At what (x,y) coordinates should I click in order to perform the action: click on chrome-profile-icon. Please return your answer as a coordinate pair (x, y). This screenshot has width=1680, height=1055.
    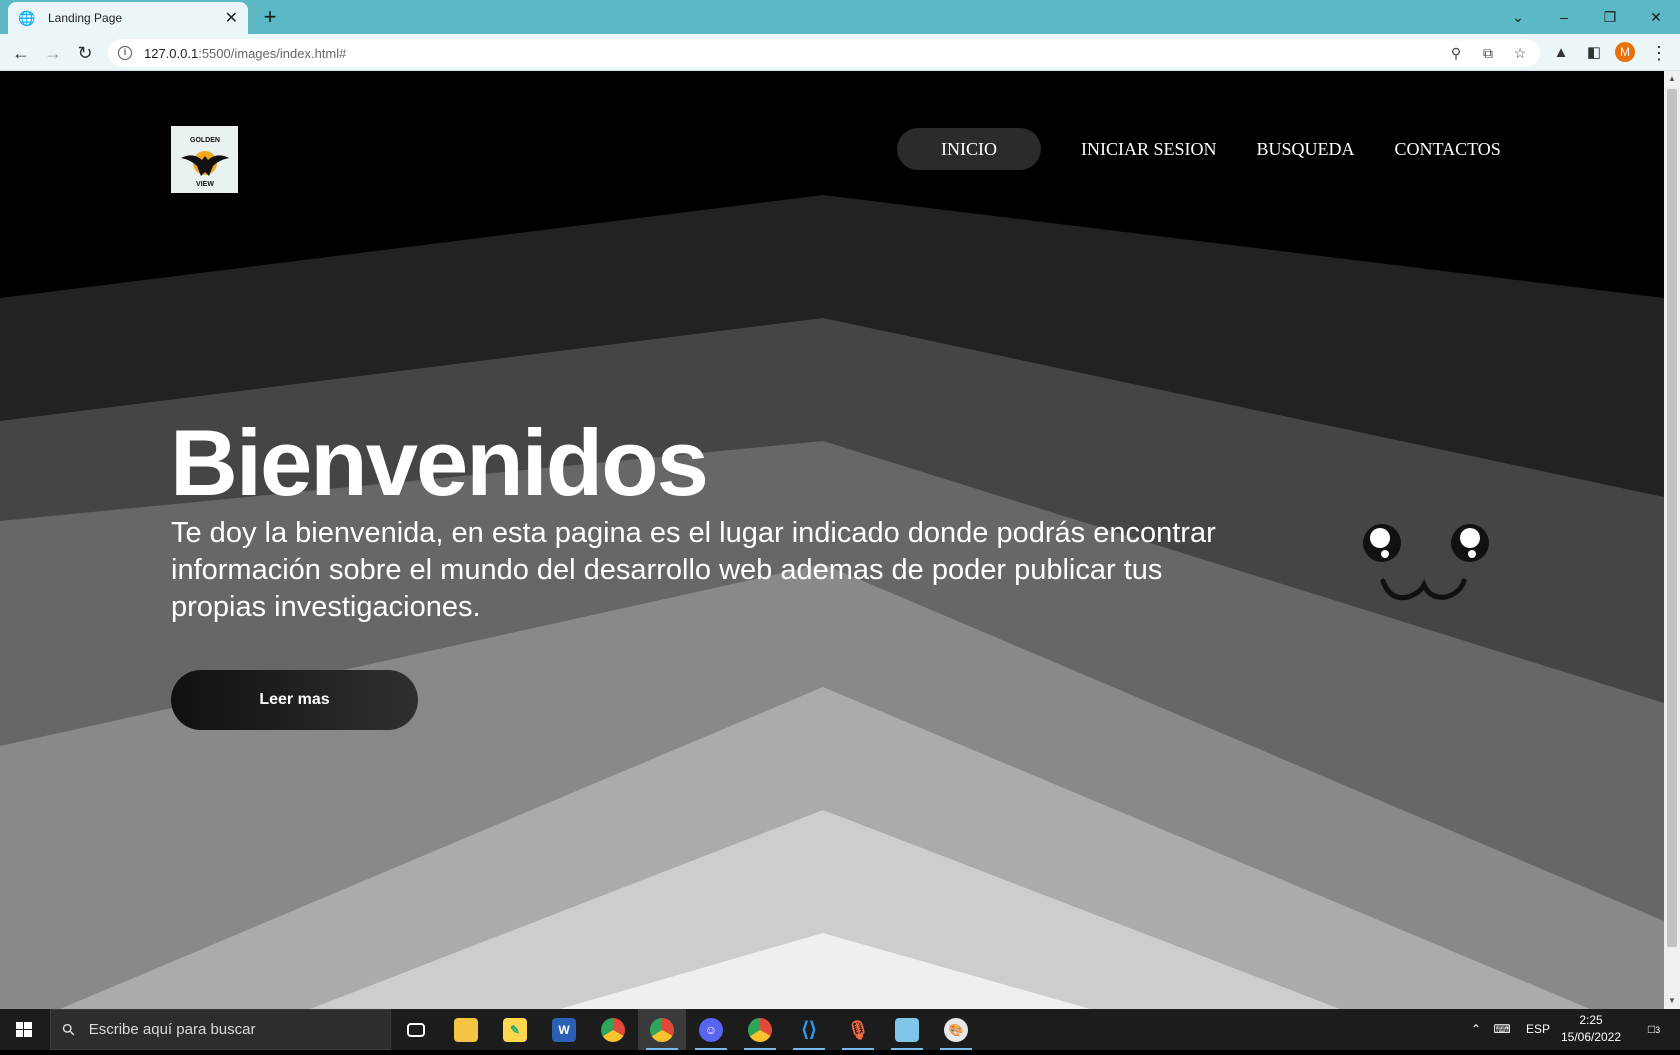
    Looking at the image, I should click on (662, 1029).